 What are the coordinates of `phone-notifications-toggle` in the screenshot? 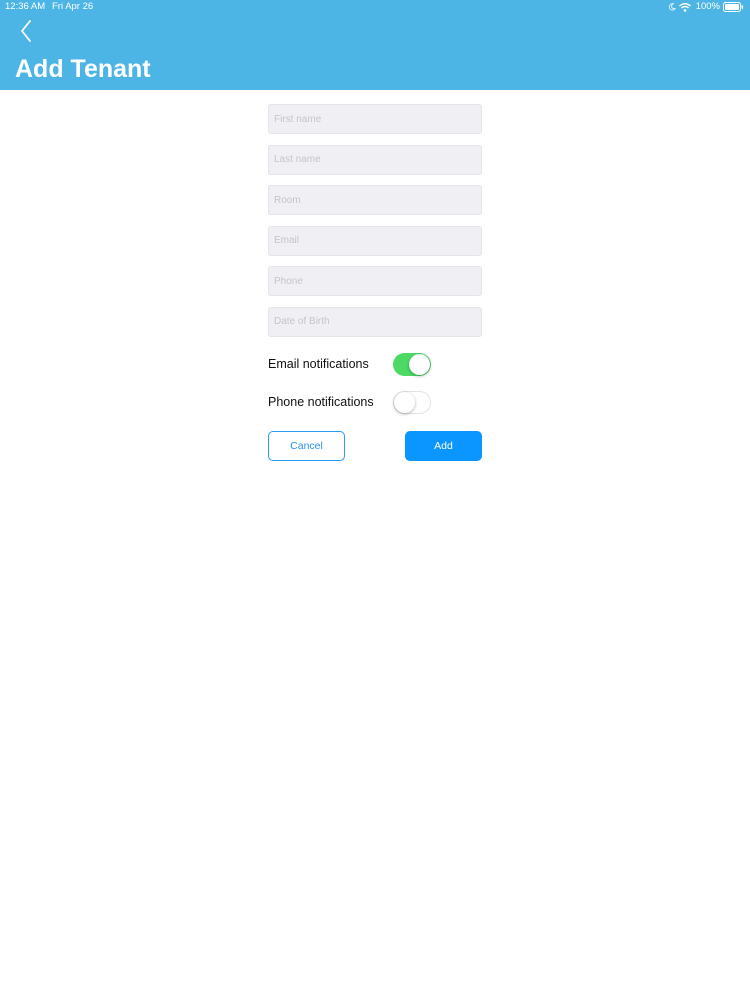 It's located at (412, 402).